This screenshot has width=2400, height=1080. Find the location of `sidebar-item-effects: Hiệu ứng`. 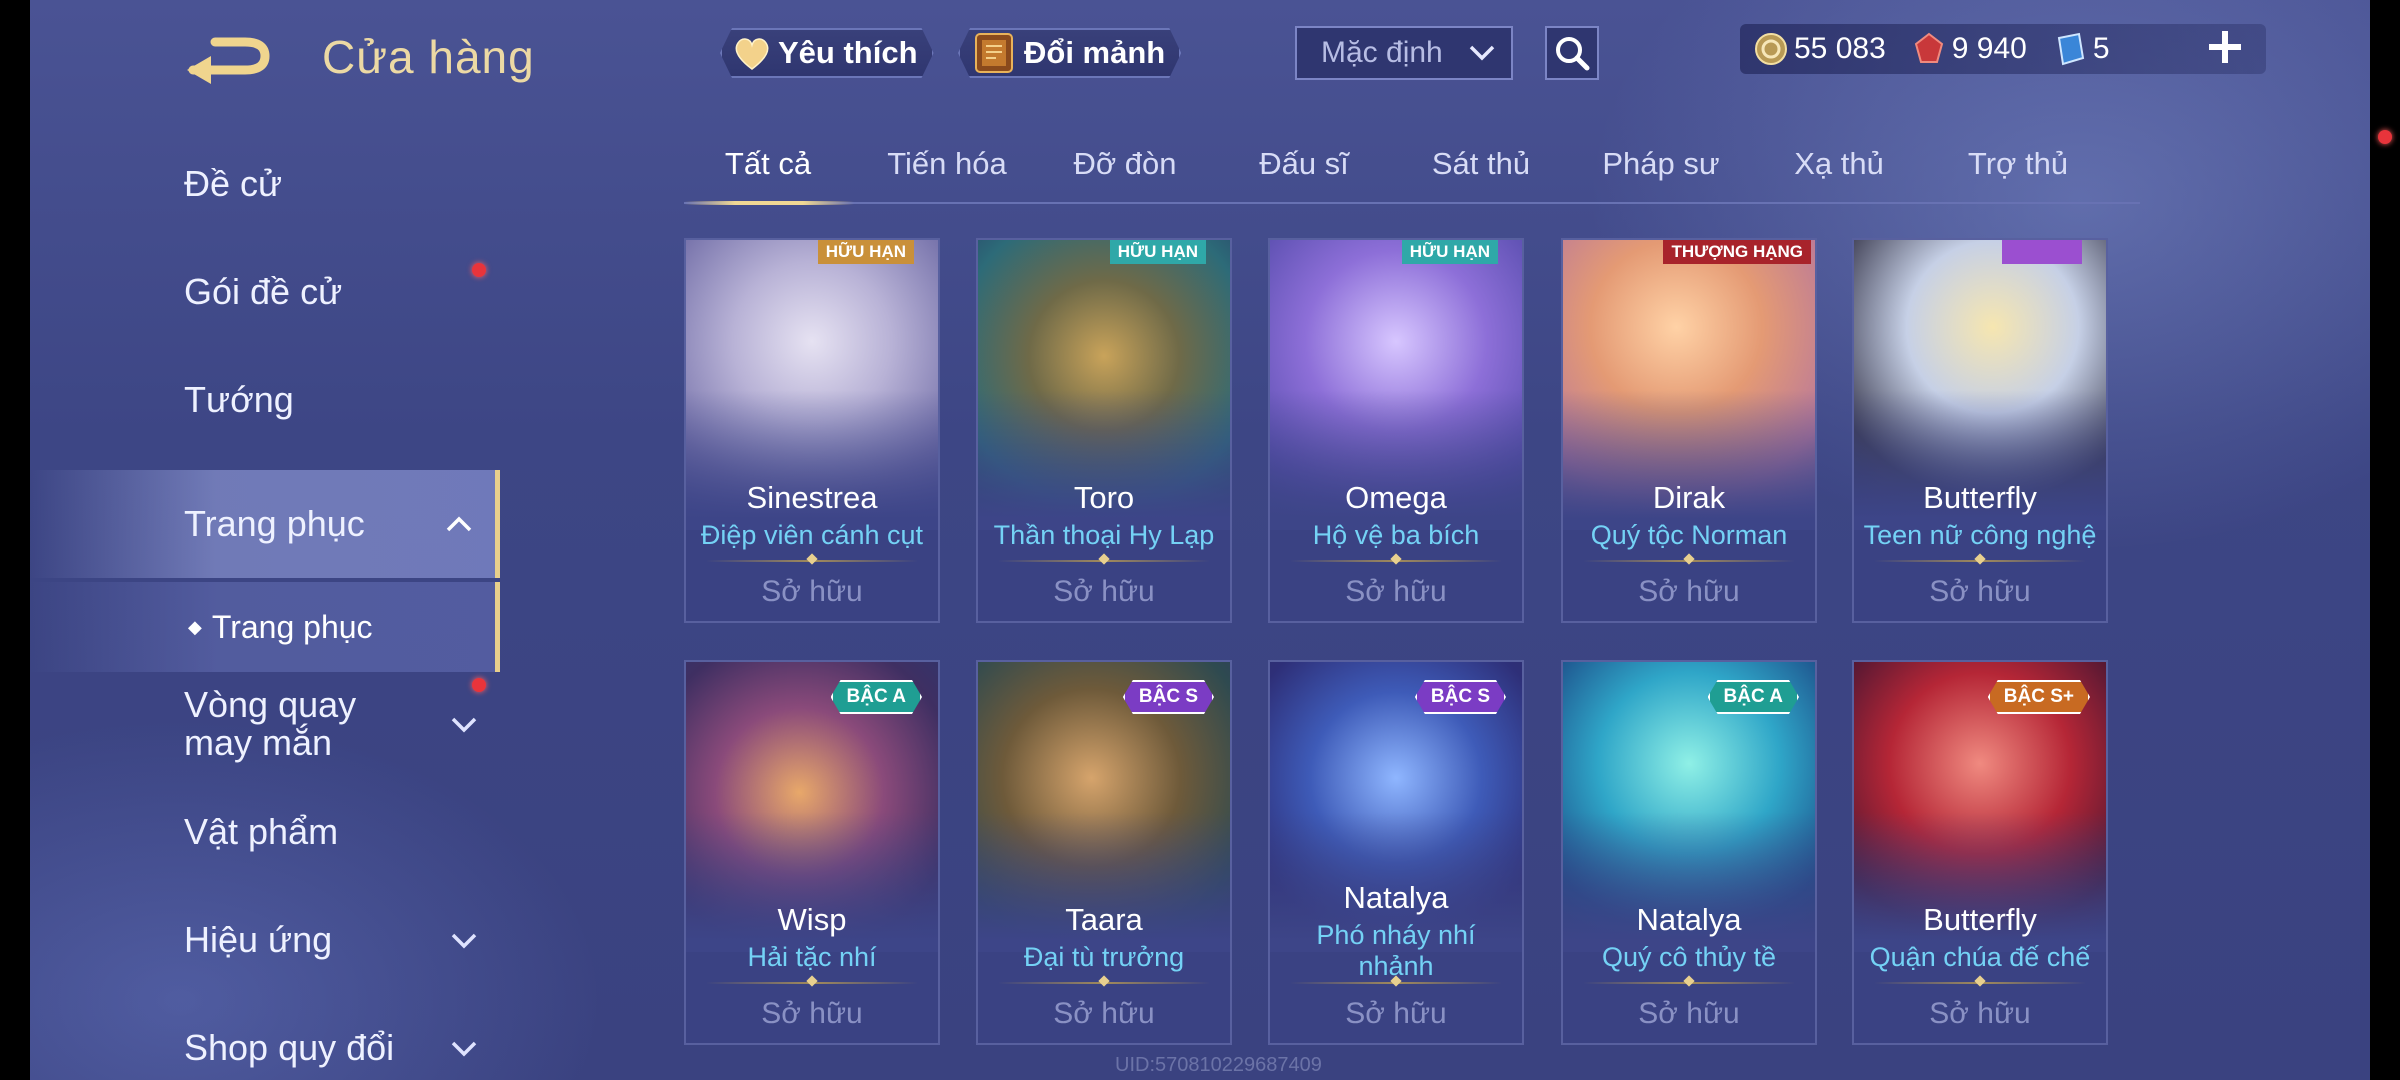

sidebar-item-effects: Hiệu ứng is located at coordinates (265, 940).